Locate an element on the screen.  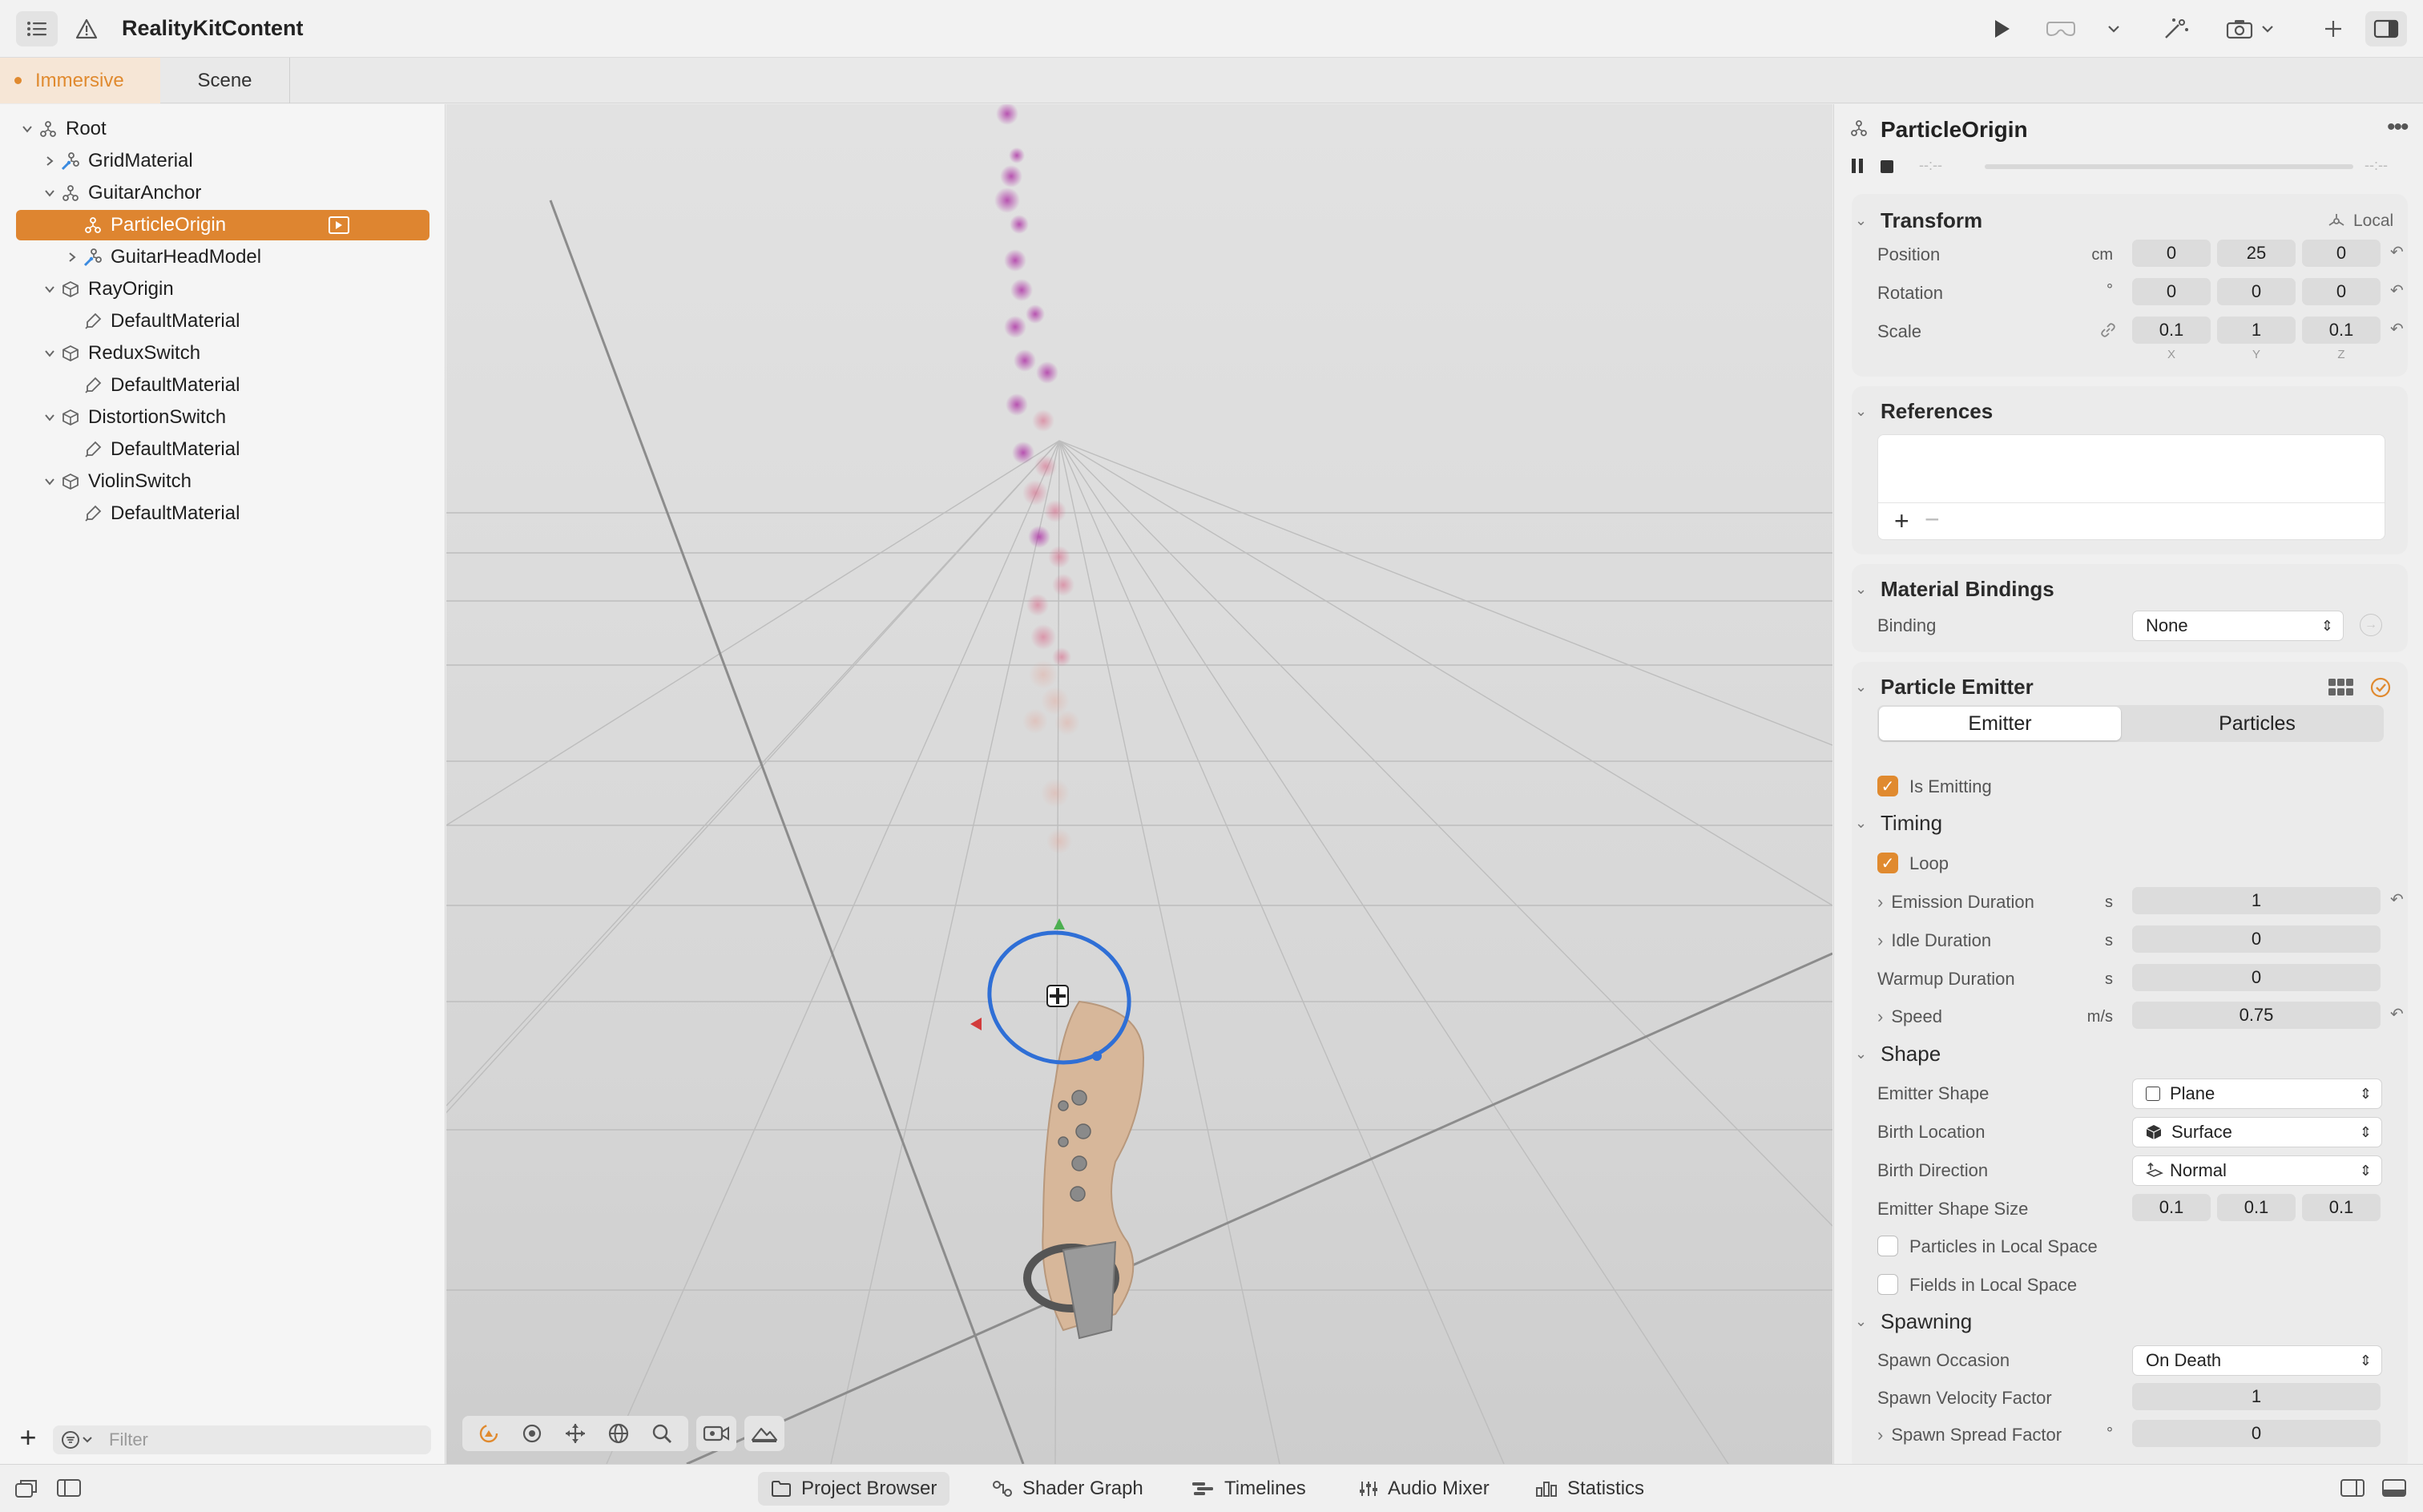
orbit-tool-button is located at coordinates (488, 1433).